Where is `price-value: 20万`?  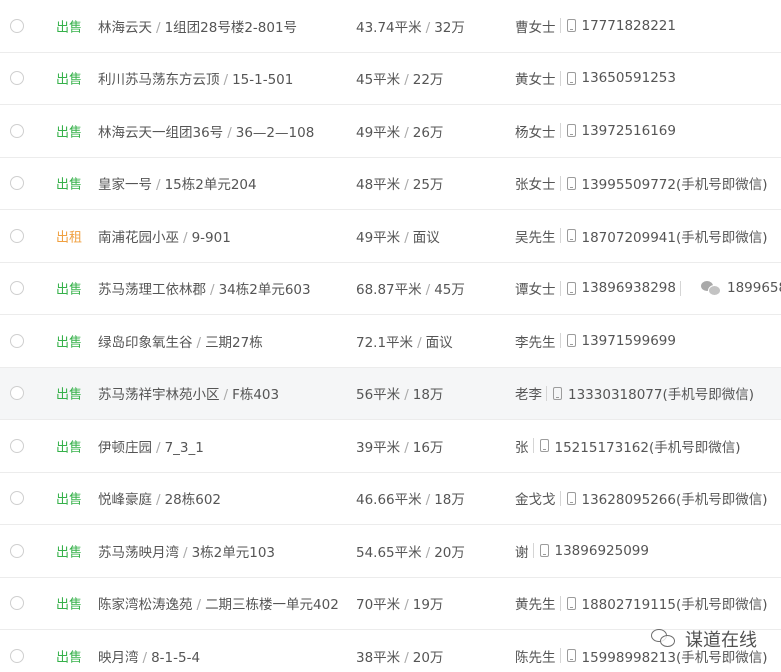
price-value: 20万 is located at coordinates (449, 552).